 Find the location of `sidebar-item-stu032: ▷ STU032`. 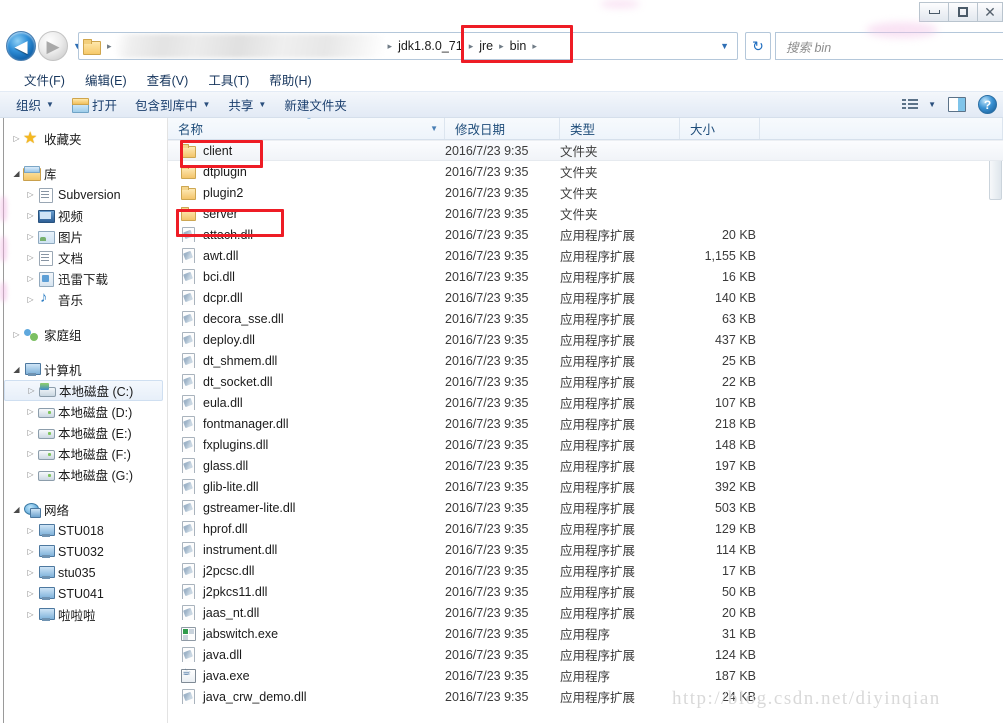

sidebar-item-stu032: ▷ STU032 is located at coordinates (83, 551).